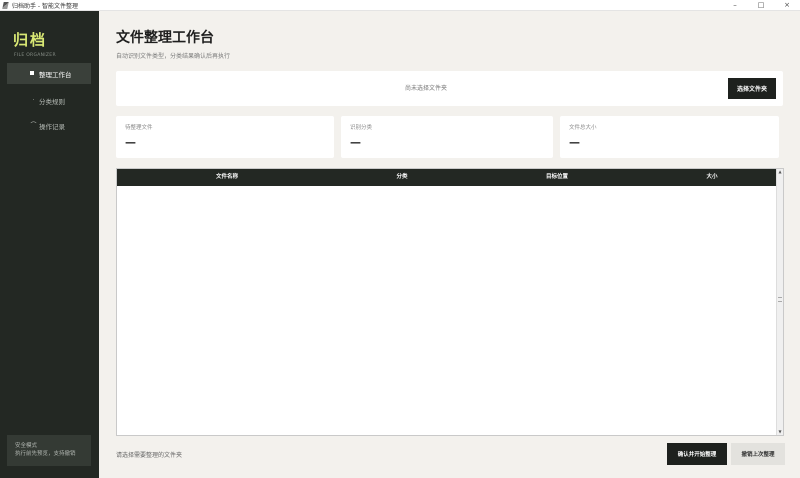  I want to click on sidebar-item-label: 操作记录, so click(52, 126).